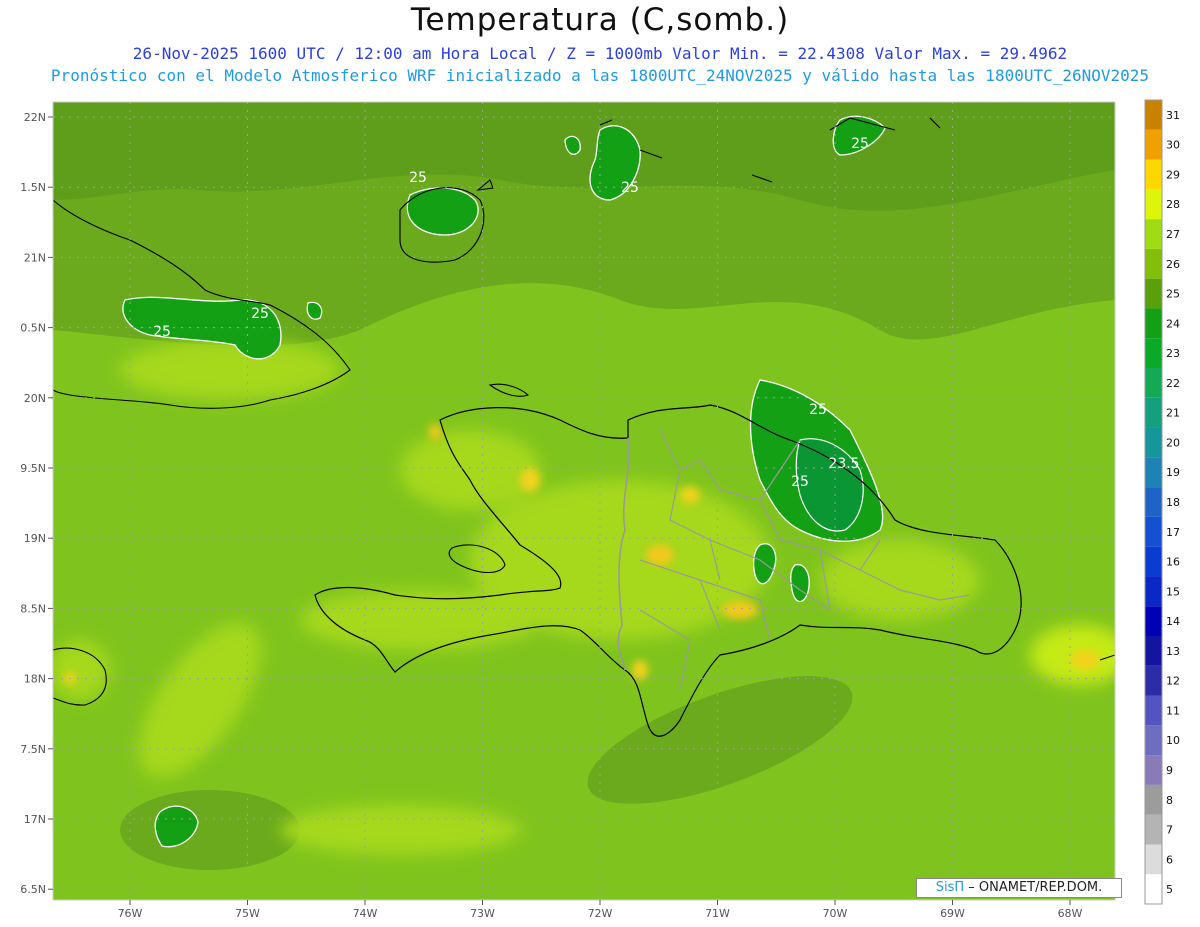 The height and width of the screenshot is (927, 1200). I want to click on lat-tick-label: 19N, so click(35, 538).